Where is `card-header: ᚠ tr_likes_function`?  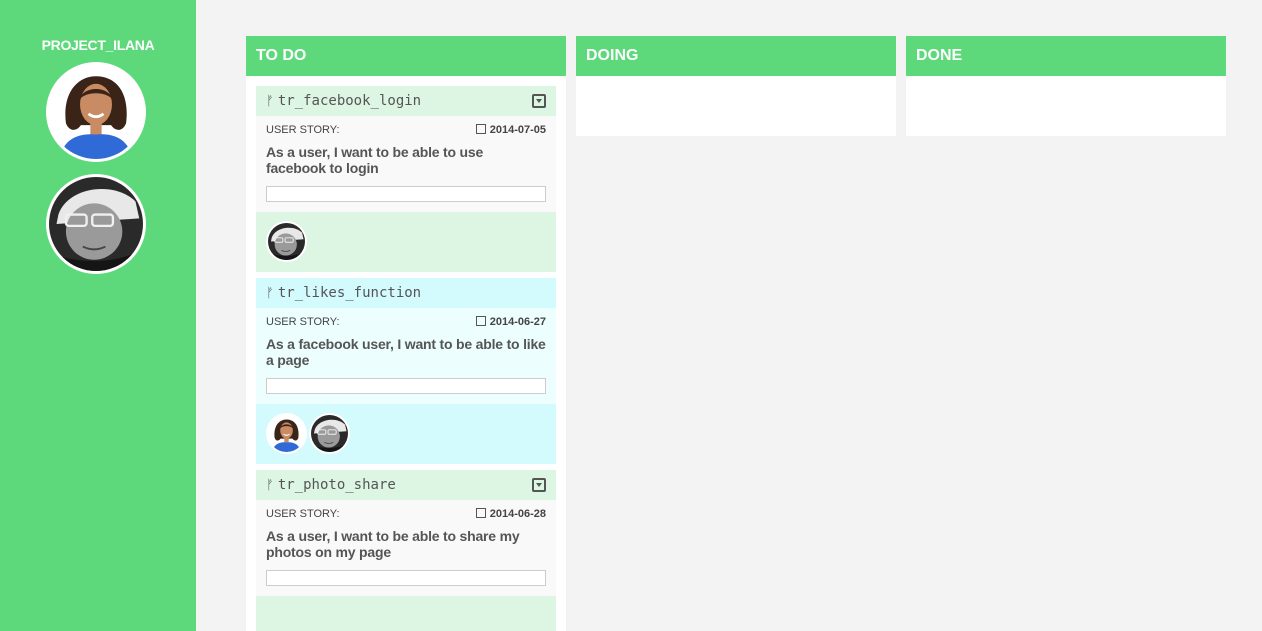 card-header: ᚠ tr_likes_function is located at coordinates (406, 293).